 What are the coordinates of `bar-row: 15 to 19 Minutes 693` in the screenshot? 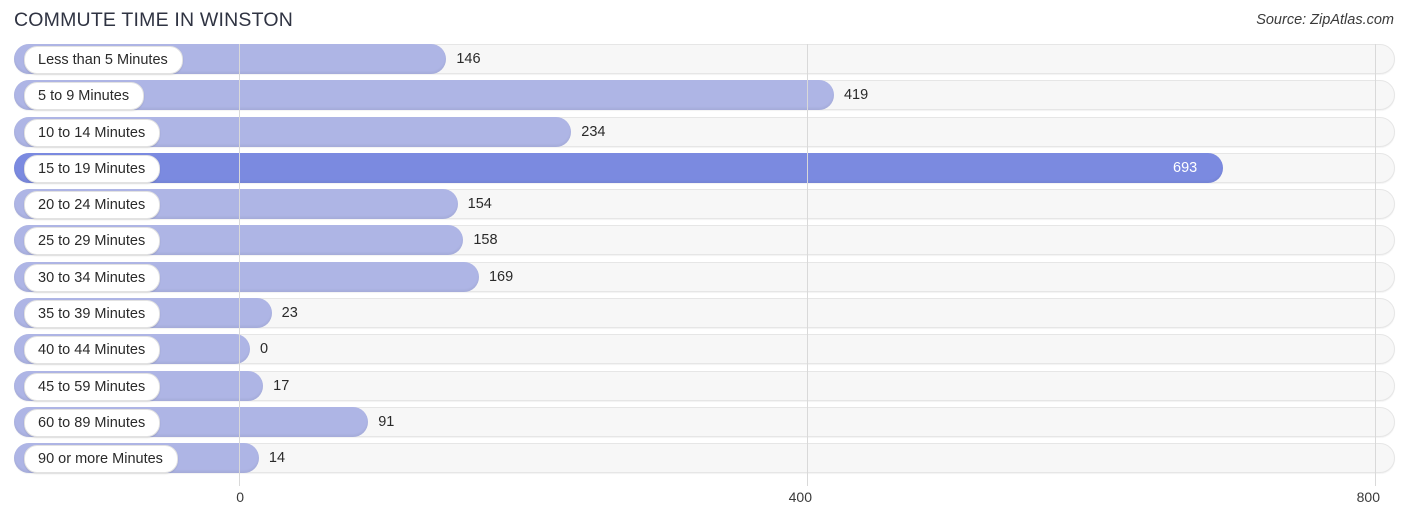 It's located at (703, 167).